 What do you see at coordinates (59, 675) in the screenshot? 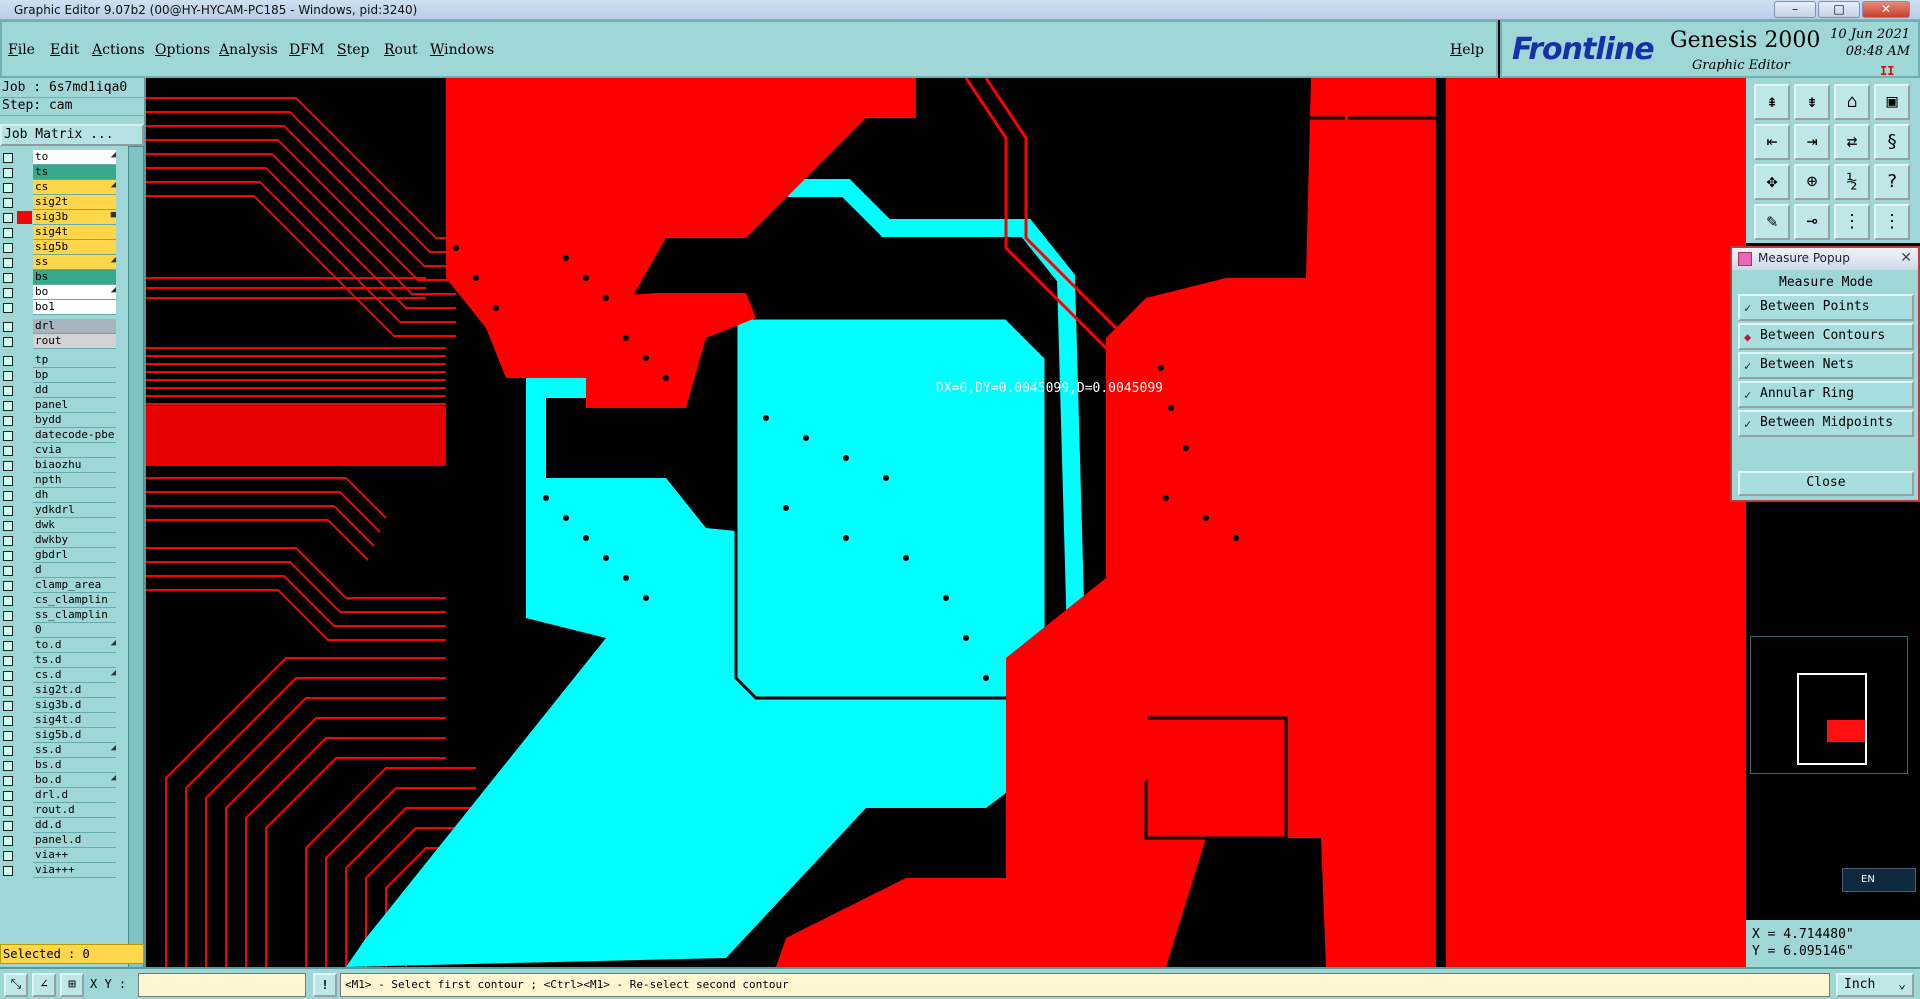
I see `layer-row: cs.d ◢` at bounding box center [59, 675].